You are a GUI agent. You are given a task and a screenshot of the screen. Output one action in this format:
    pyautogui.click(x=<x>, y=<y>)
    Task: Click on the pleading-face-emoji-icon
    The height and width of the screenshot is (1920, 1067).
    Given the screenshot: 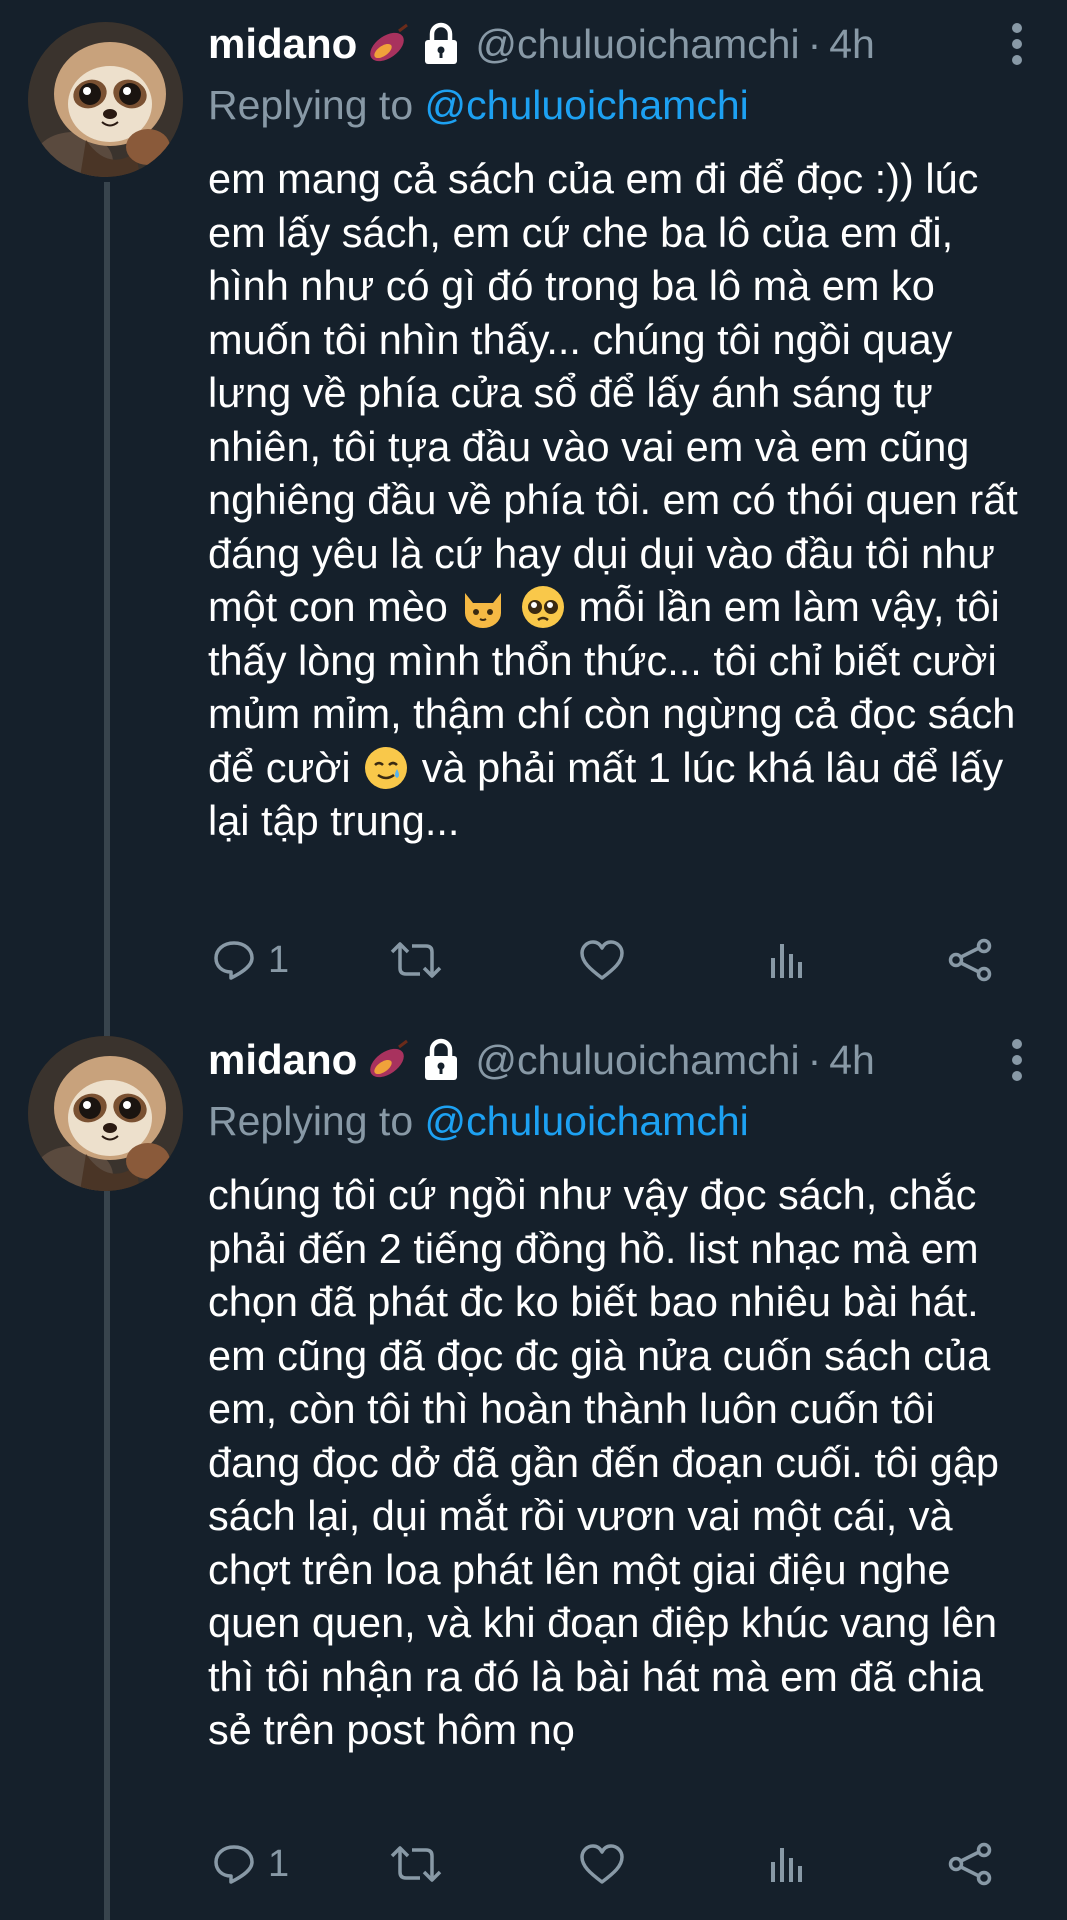 What is the action you would take?
    pyautogui.click(x=543, y=607)
    